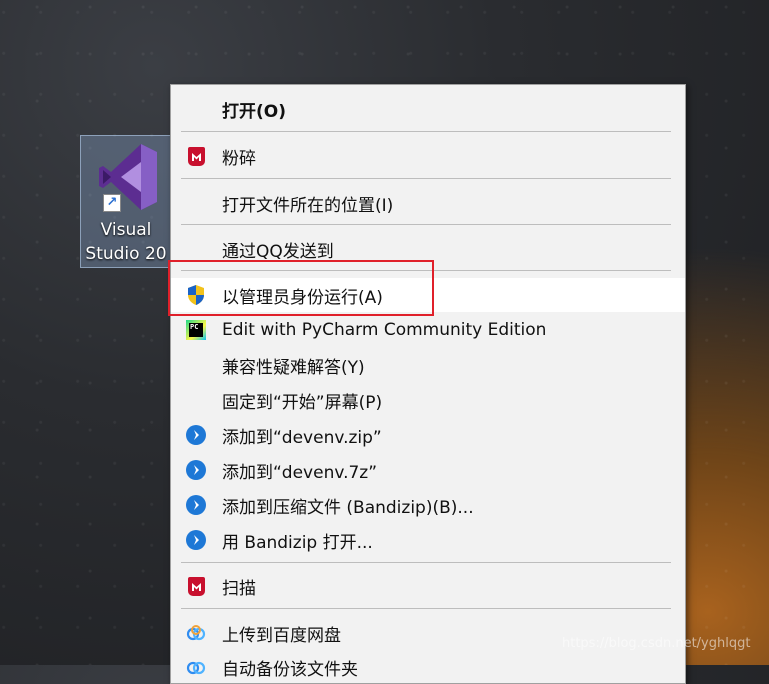 The height and width of the screenshot is (684, 769). Describe the element at coordinates (656, 643) in the screenshot. I see `watermark: https://blog.csdn.net/yghlqgt` at that location.